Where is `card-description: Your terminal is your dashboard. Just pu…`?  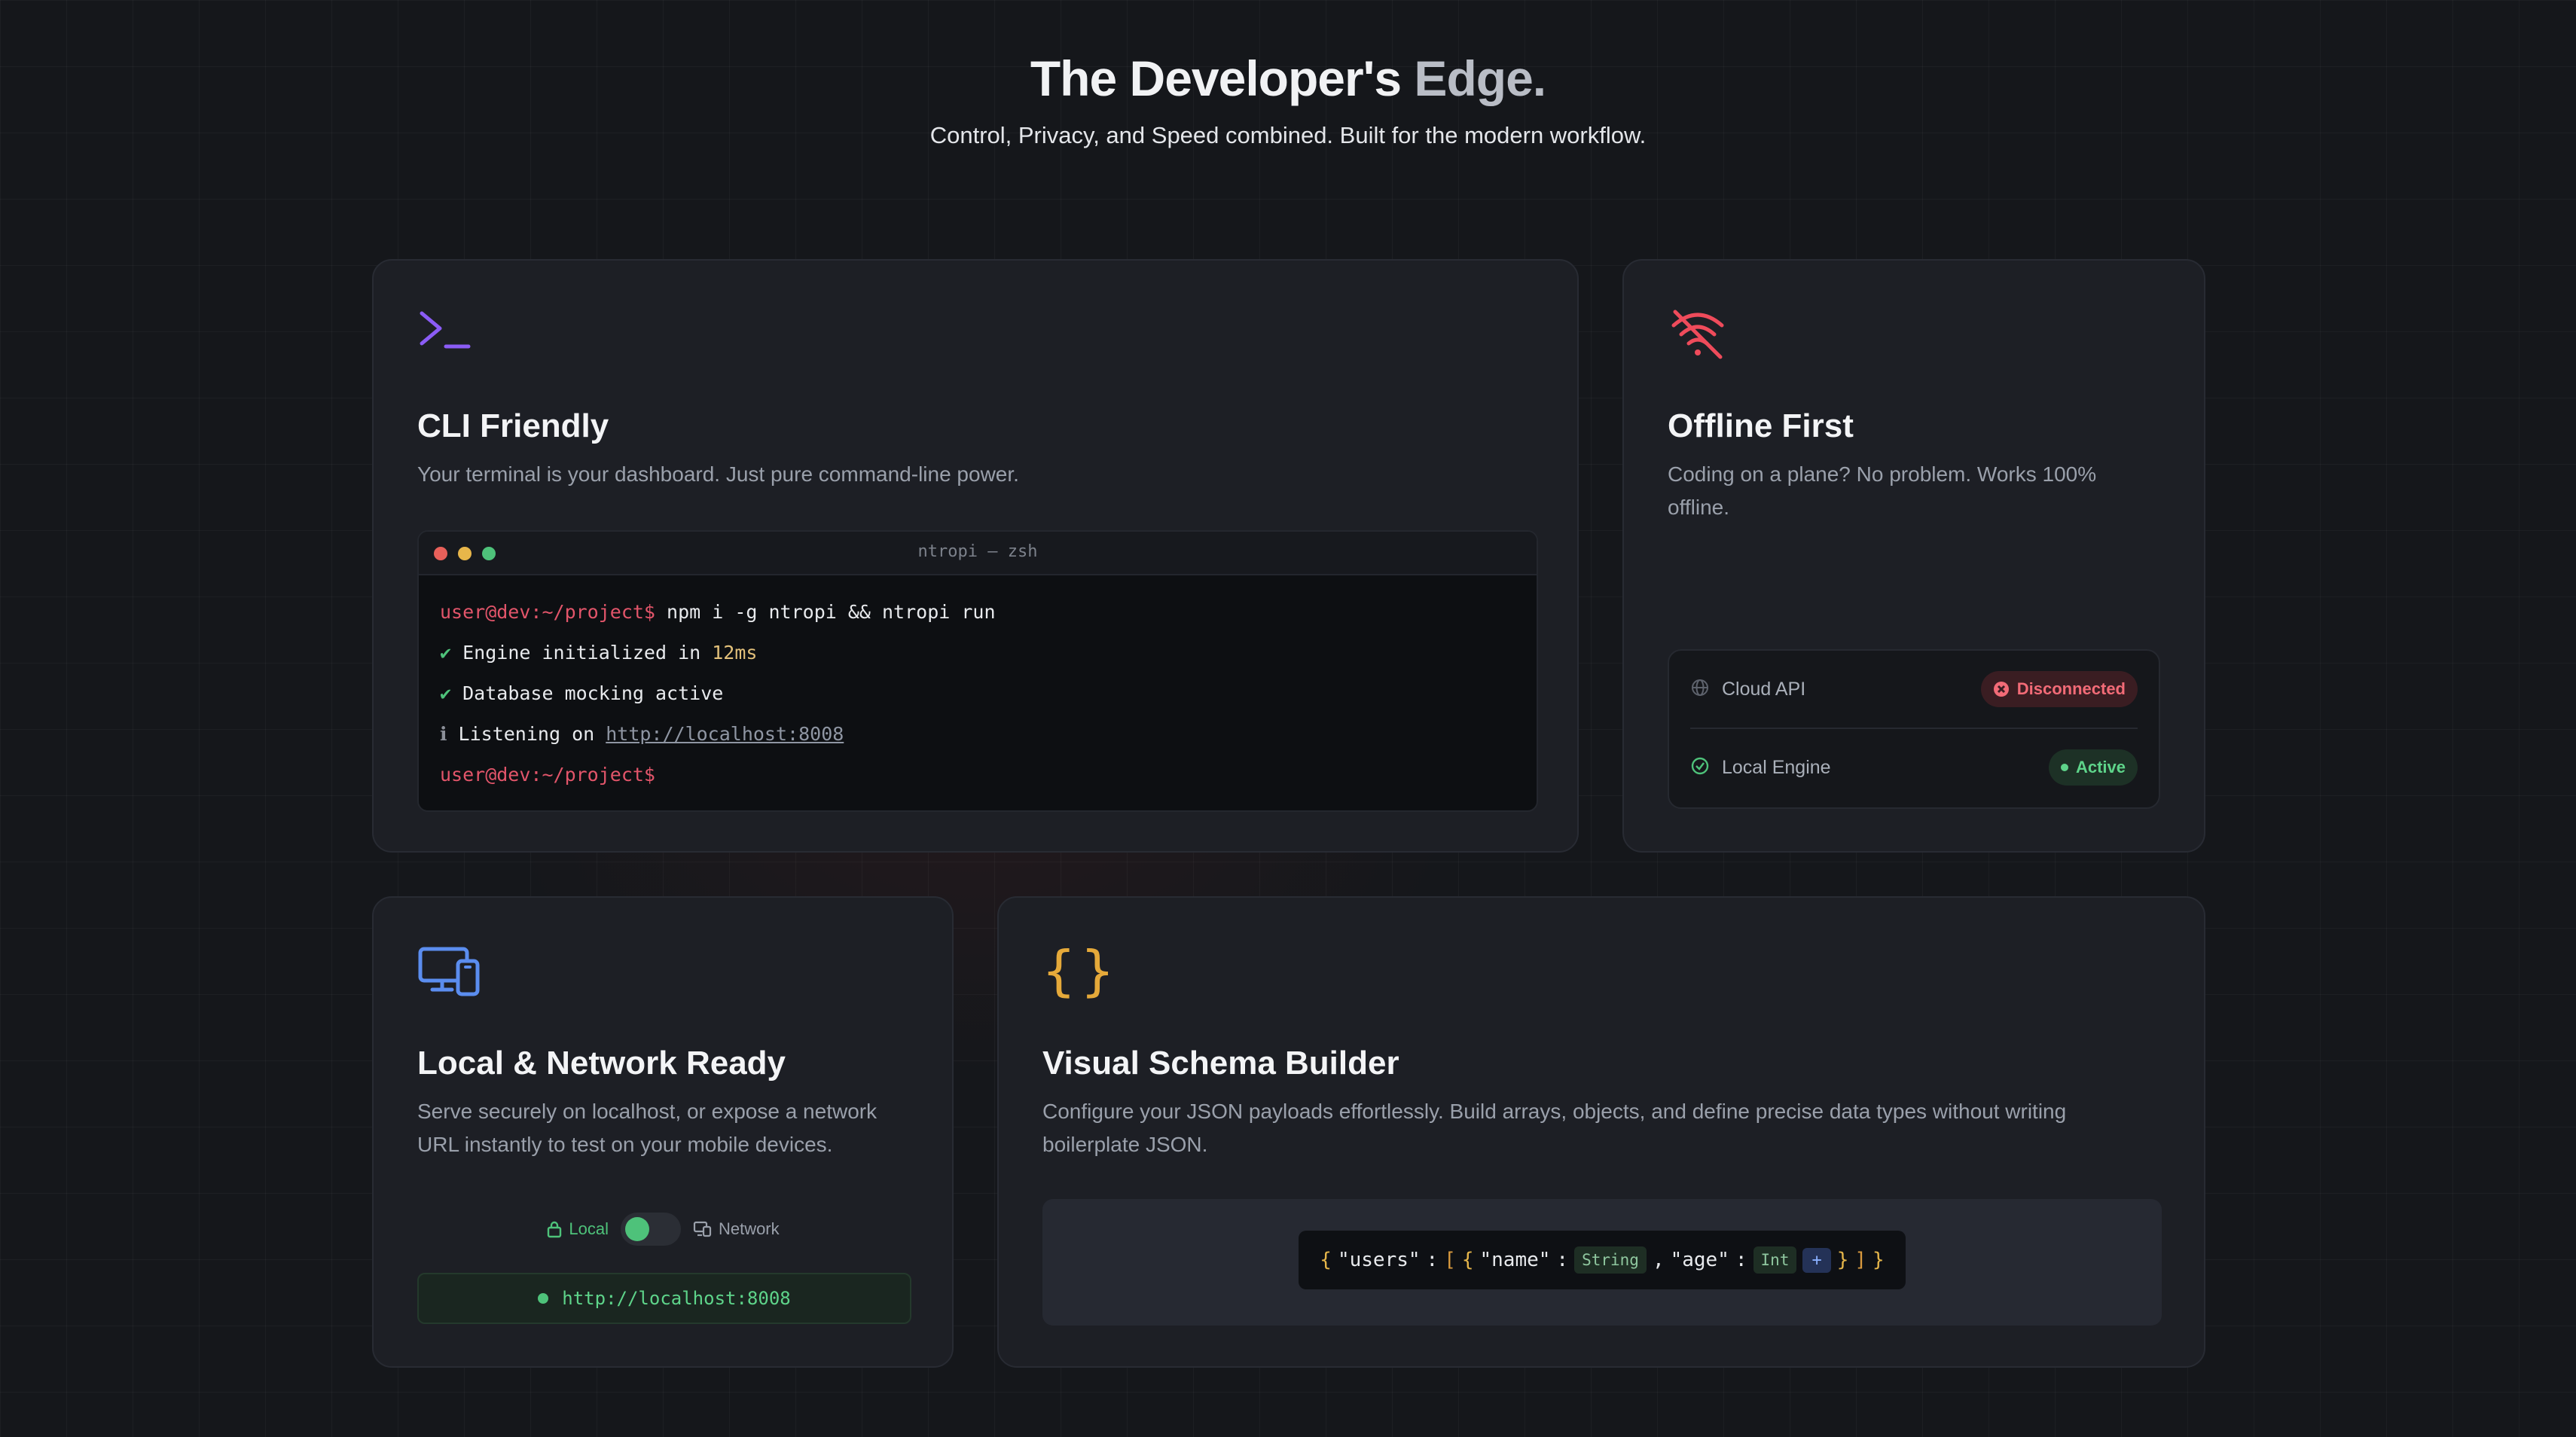
card-description: Your terminal is your dashboard. Just pu… is located at coordinates (718, 474).